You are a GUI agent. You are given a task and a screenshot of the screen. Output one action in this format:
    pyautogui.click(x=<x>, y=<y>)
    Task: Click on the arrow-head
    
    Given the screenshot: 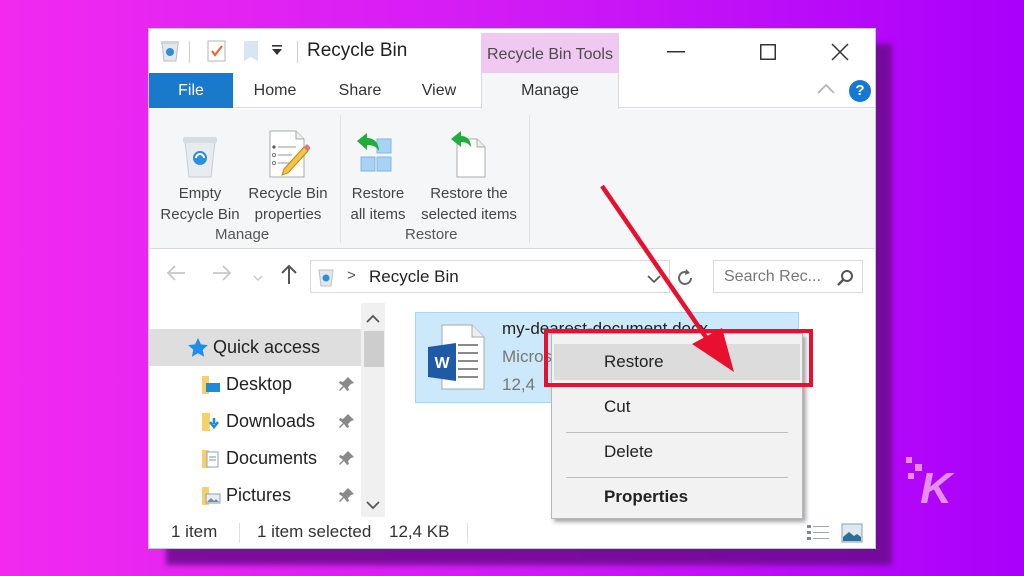 What is the action you would take?
    pyautogui.click(x=713, y=350)
    